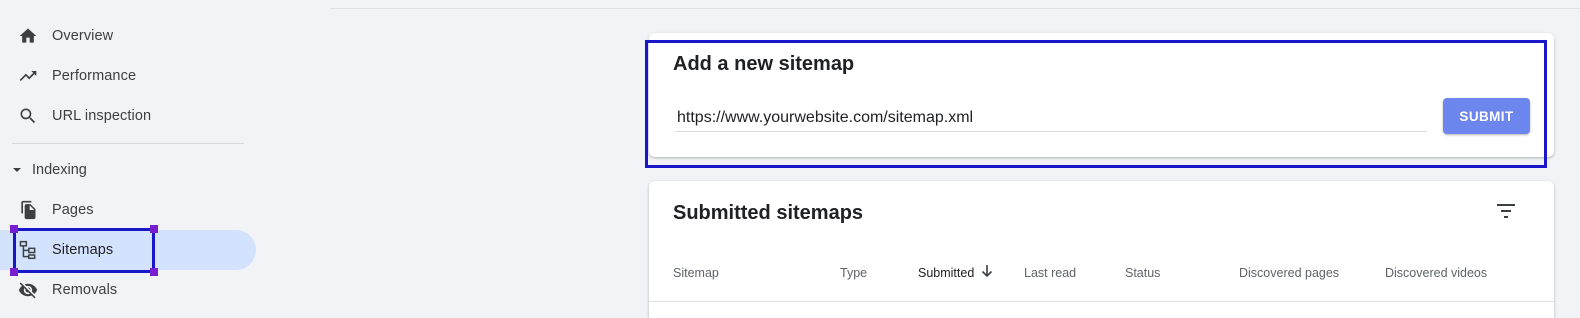 The height and width of the screenshot is (318, 1580). I want to click on sidebar-item-label: Pages, so click(73, 210).